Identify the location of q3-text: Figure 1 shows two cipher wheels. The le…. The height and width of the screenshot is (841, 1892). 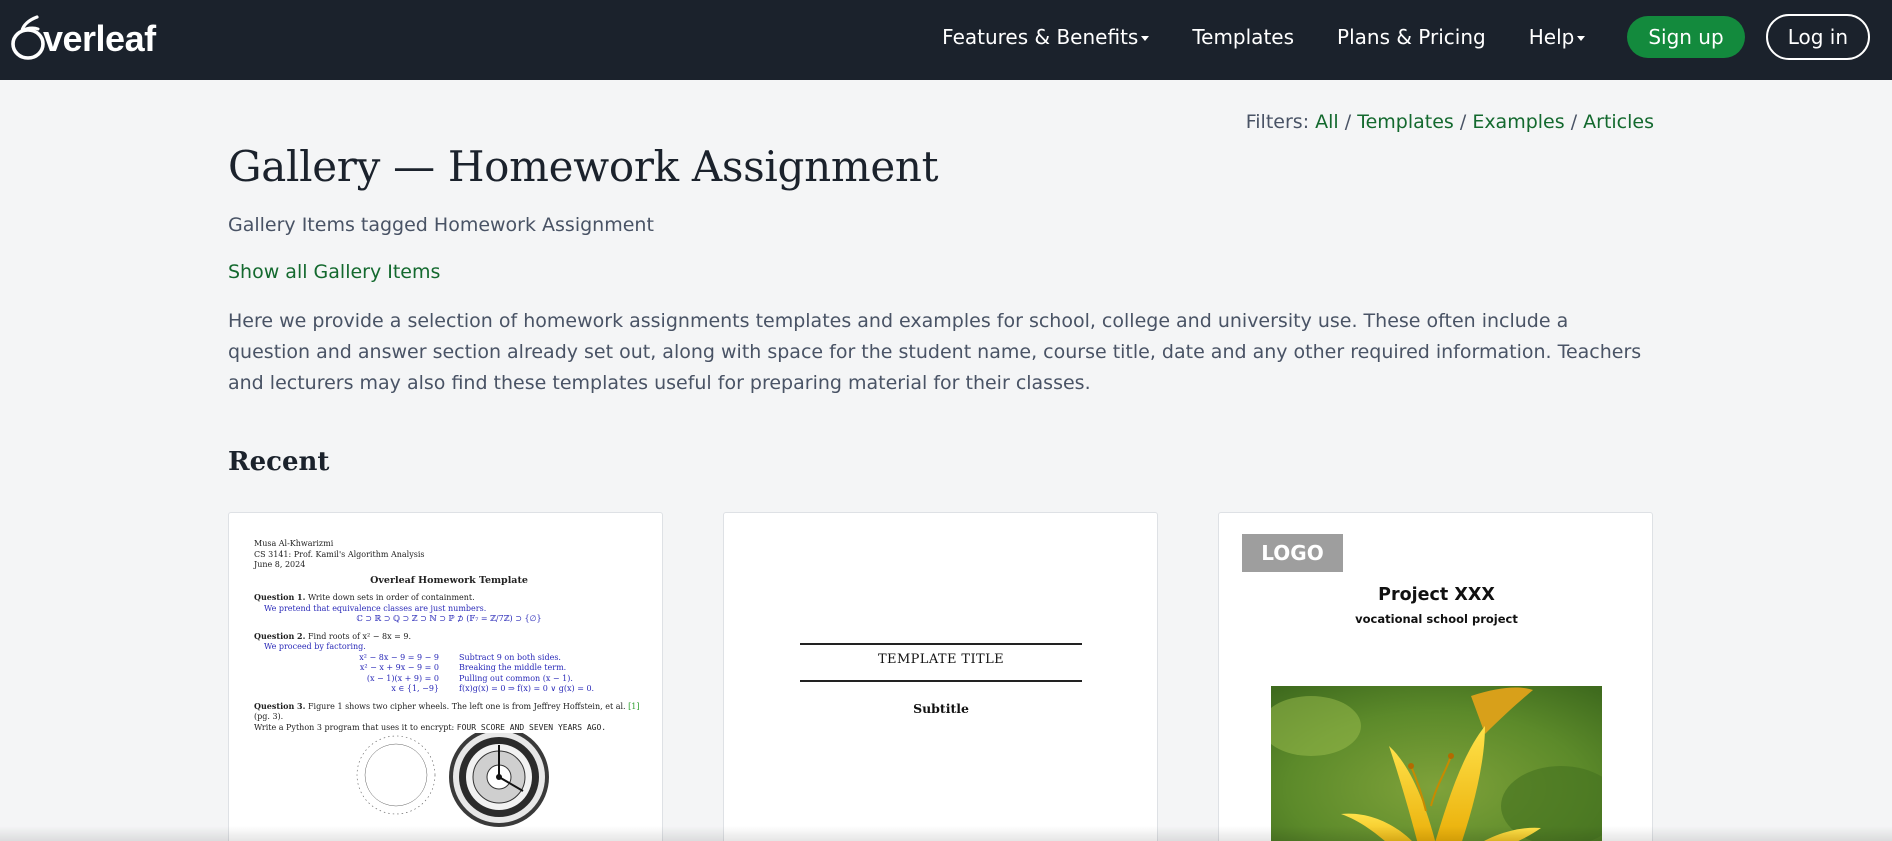
(466, 706).